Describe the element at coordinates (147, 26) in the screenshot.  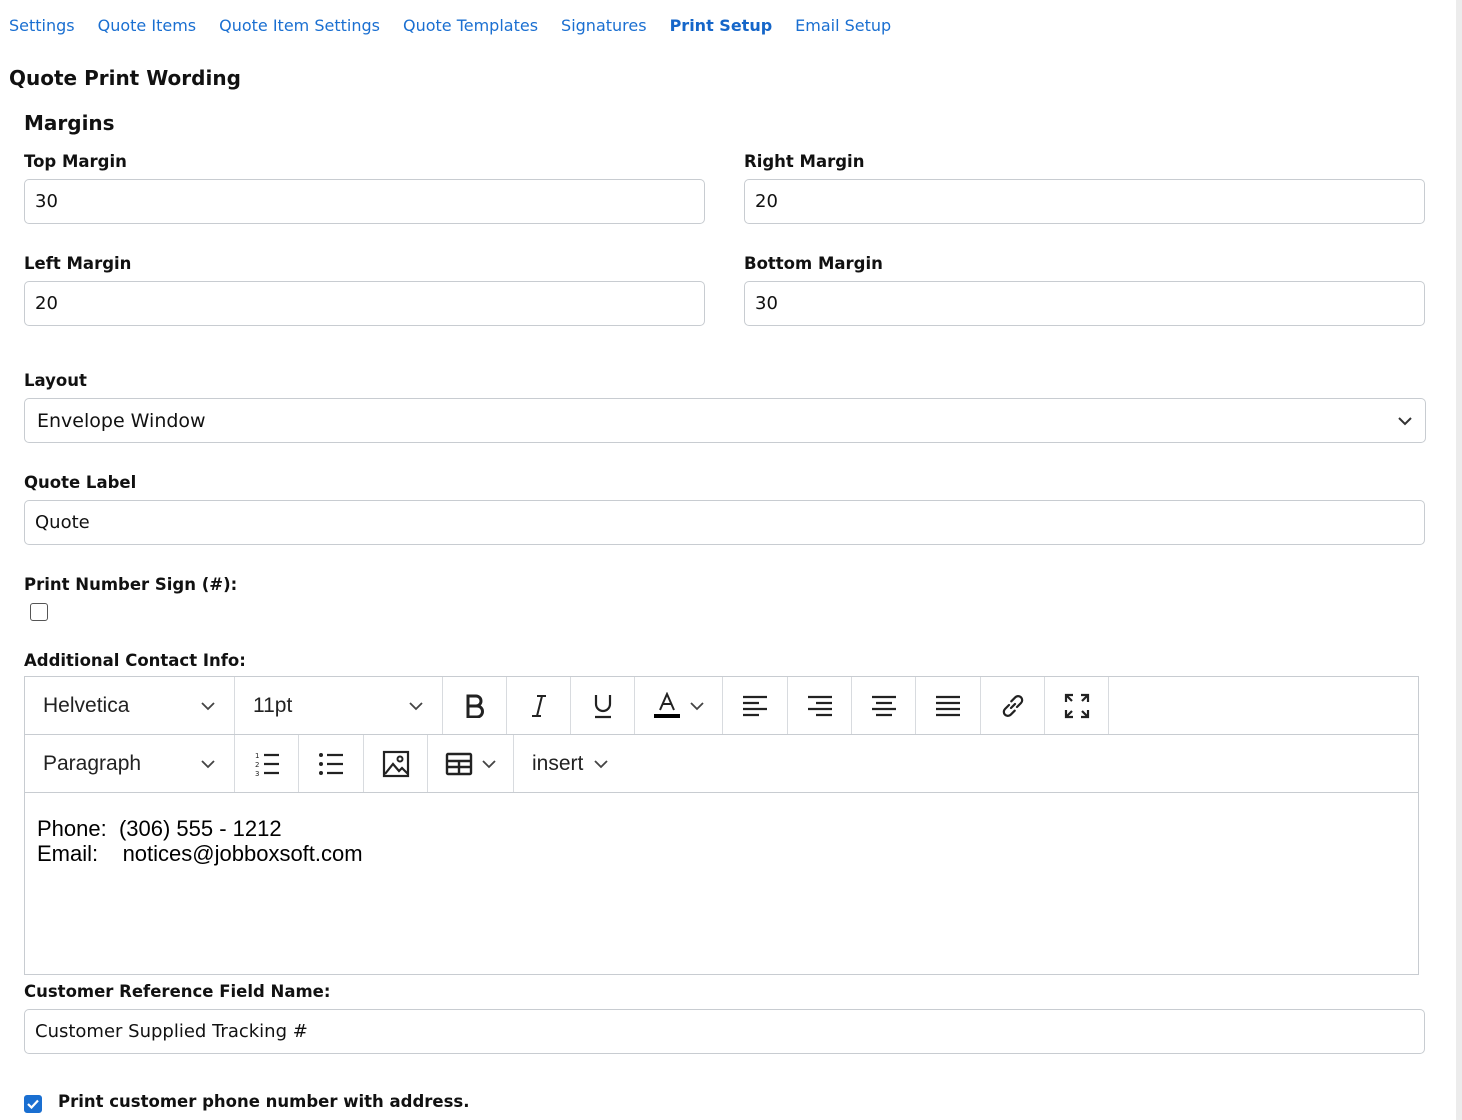
I see `tab-quote-items: Quote Items` at that location.